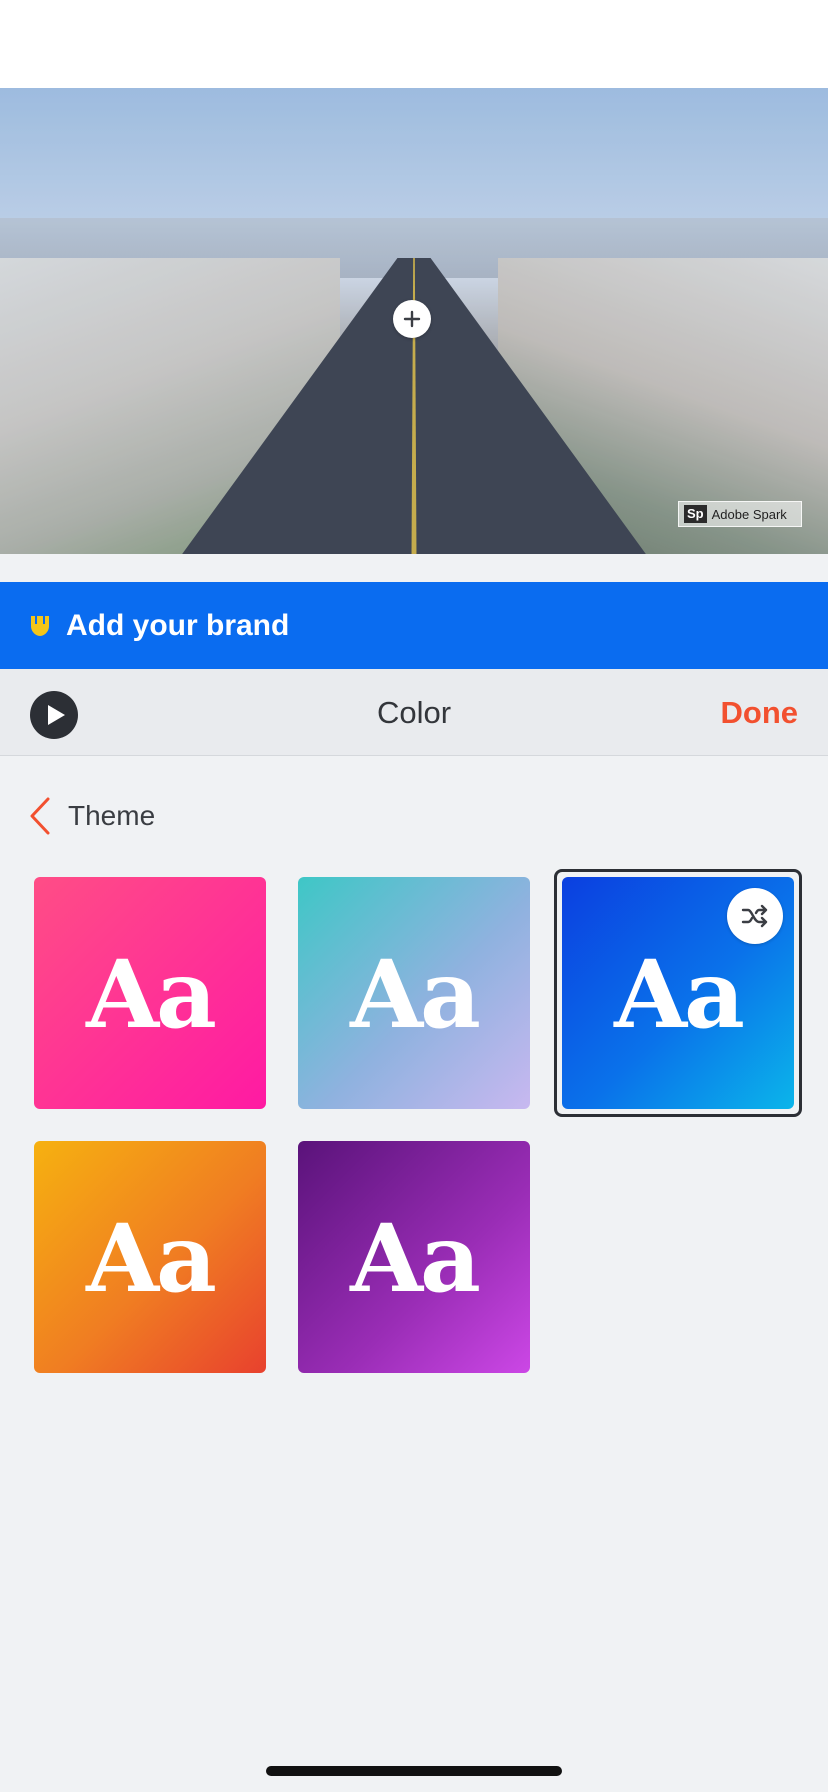 This screenshot has height=1792, width=828. Describe the element at coordinates (414, 1771) in the screenshot. I see `home-indicator` at that location.